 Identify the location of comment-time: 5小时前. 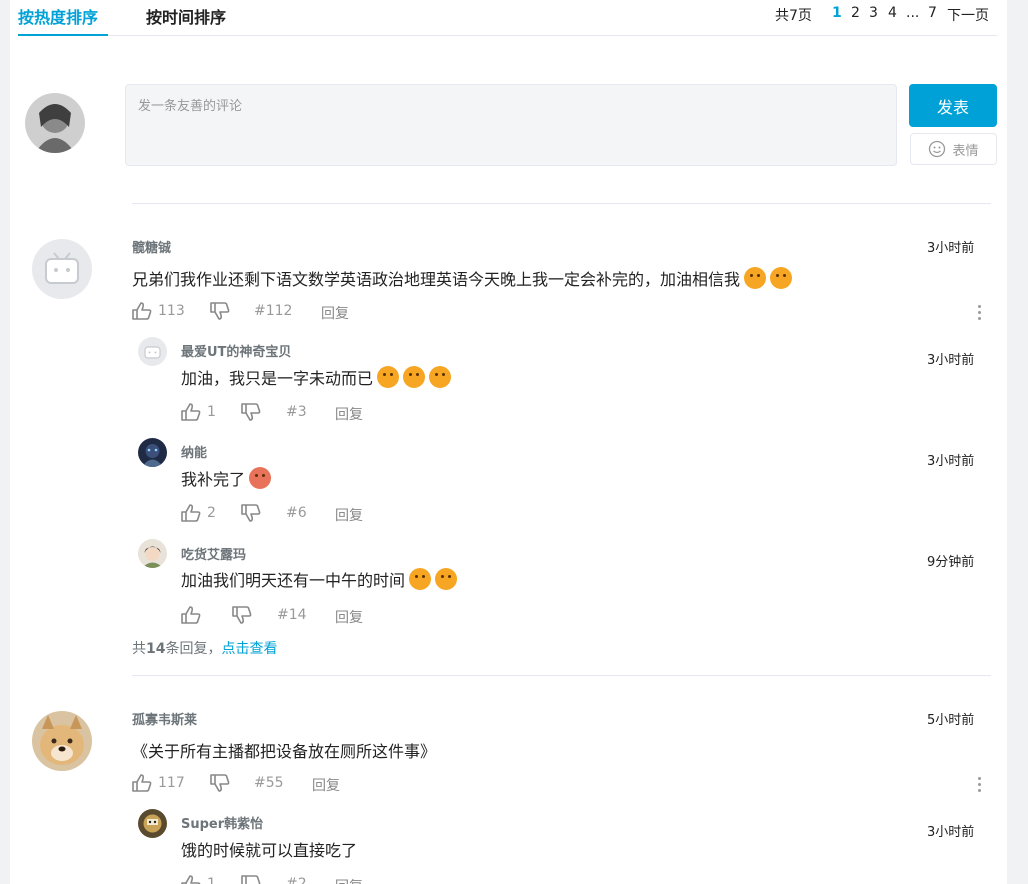
(951, 720).